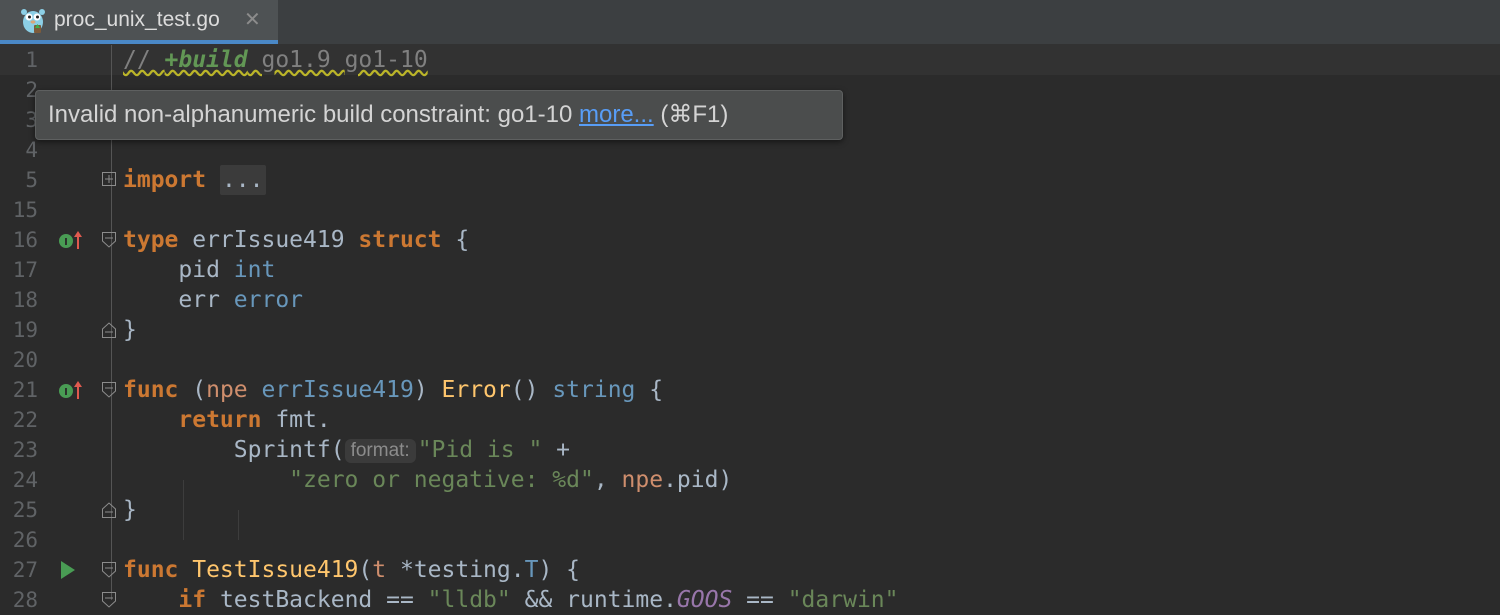 The height and width of the screenshot is (615, 1500). What do you see at coordinates (330, 390) in the screenshot?
I see `type-name: errIssue419` at bounding box center [330, 390].